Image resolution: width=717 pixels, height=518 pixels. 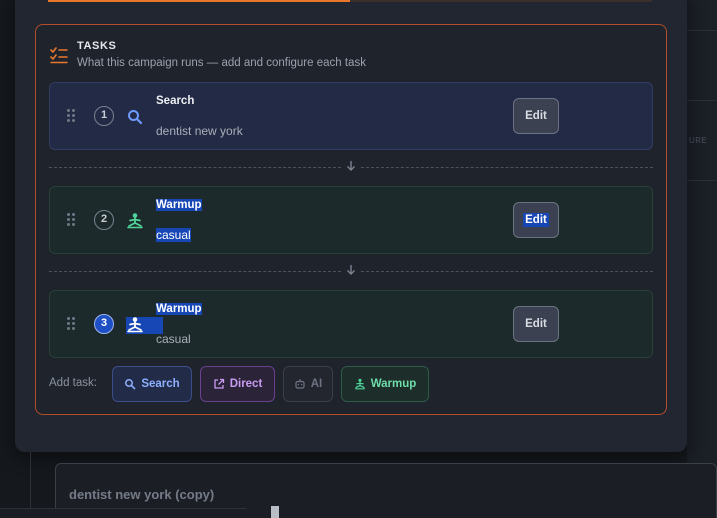 I want to click on task-card-warmup: 3 Warmup casual Edit, so click(x=351, y=324).